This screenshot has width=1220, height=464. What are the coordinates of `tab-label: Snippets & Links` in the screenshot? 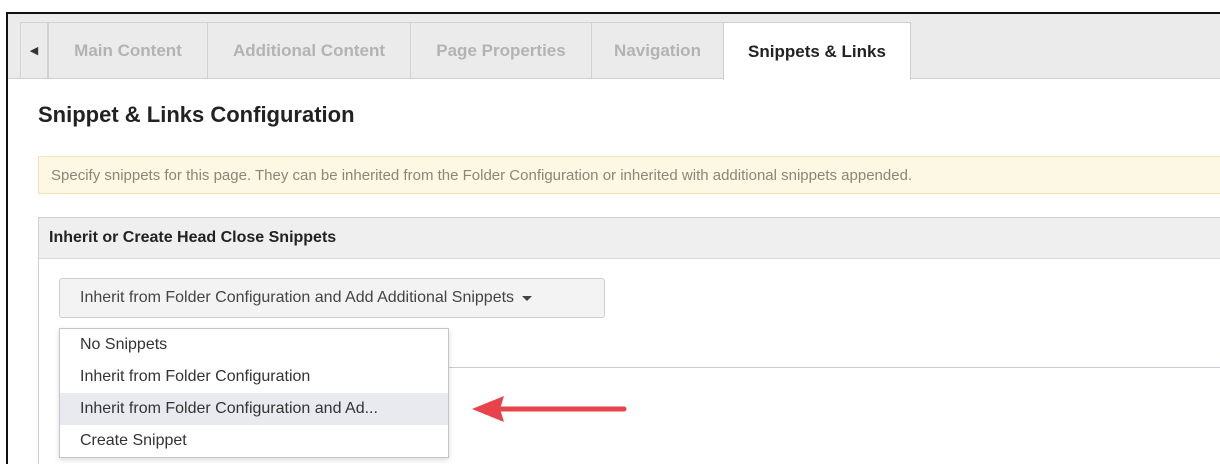 It's located at (817, 51).